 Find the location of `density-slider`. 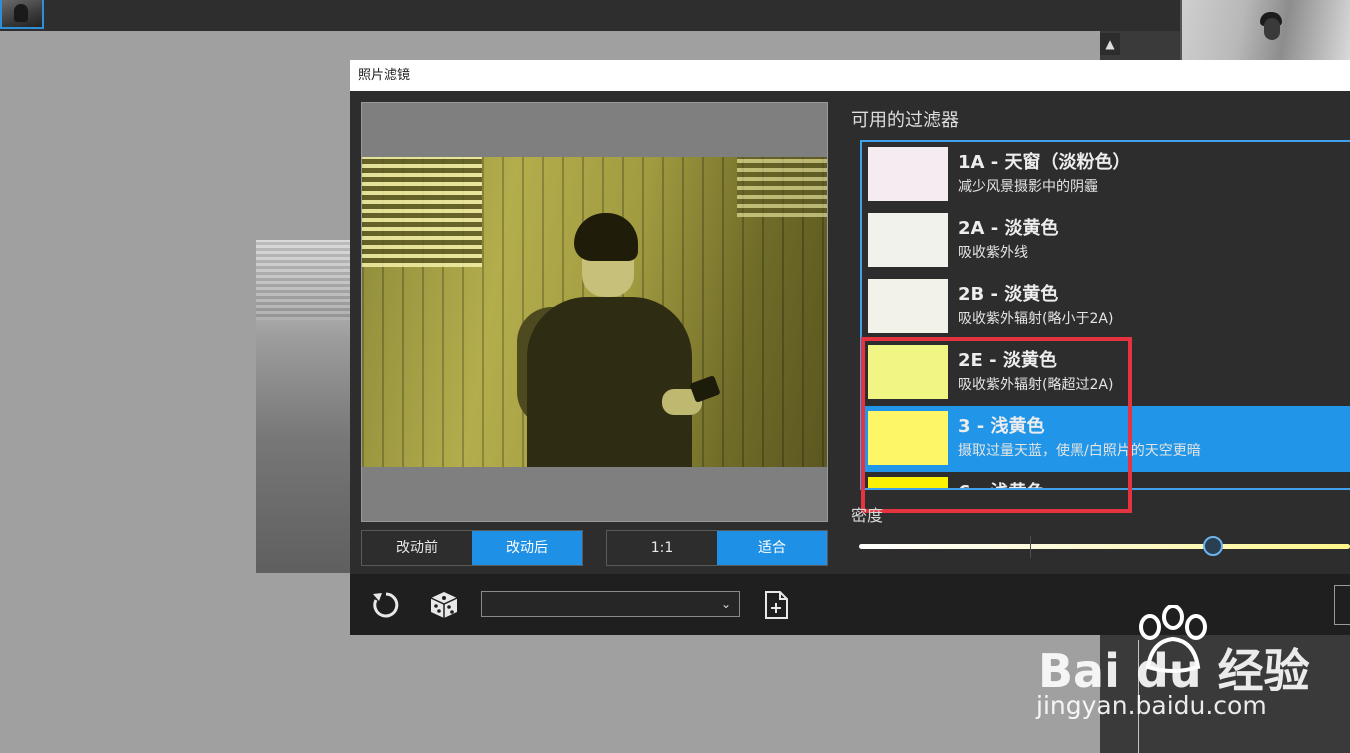

density-slider is located at coordinates (1104, 549).